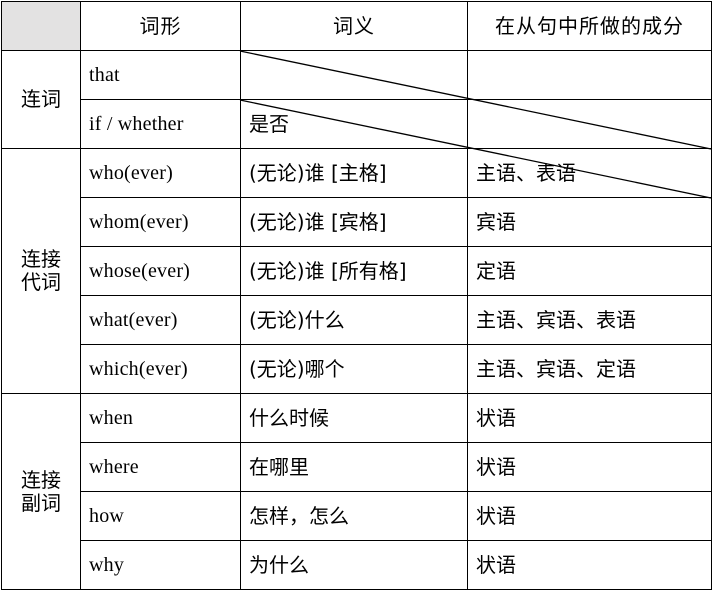  Describe the element at coordinates (589, 173) in the screenshot. I see `role-cell: 主语、表语` at that location.